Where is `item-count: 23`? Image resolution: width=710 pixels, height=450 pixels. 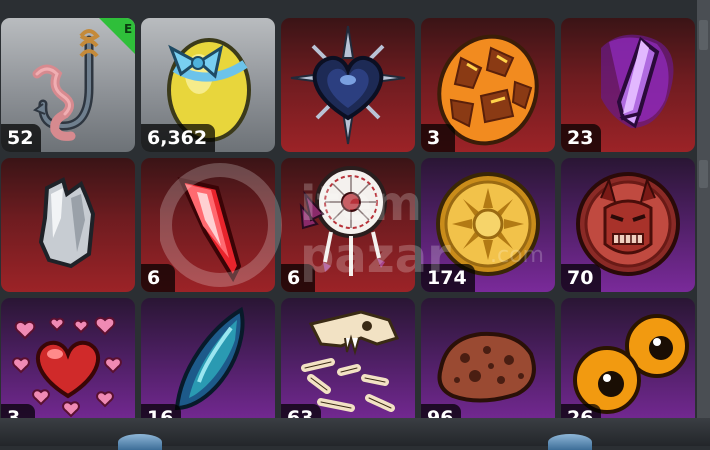 item-count: 23 is located at coordinates (581, 138).